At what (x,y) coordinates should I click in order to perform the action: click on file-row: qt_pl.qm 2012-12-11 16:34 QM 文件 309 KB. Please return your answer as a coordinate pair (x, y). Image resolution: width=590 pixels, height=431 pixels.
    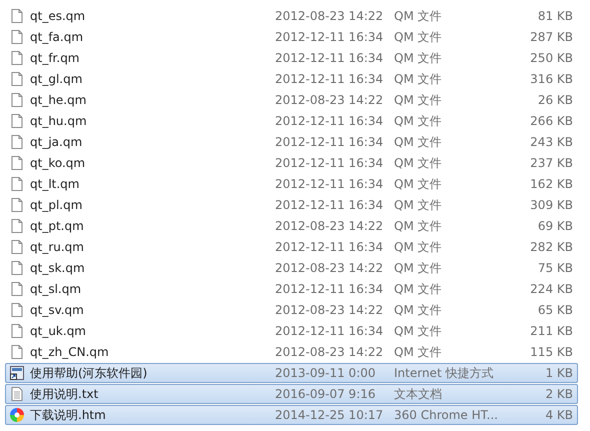
    Looking at the image, I should click on (291, 205).